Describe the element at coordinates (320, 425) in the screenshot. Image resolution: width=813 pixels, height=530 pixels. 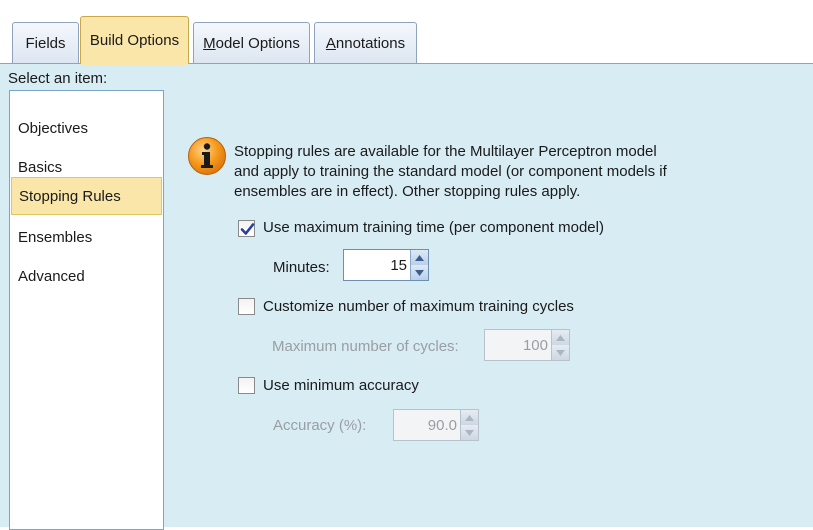
I see `accuracy-label: Accuracy (%):` at that location.